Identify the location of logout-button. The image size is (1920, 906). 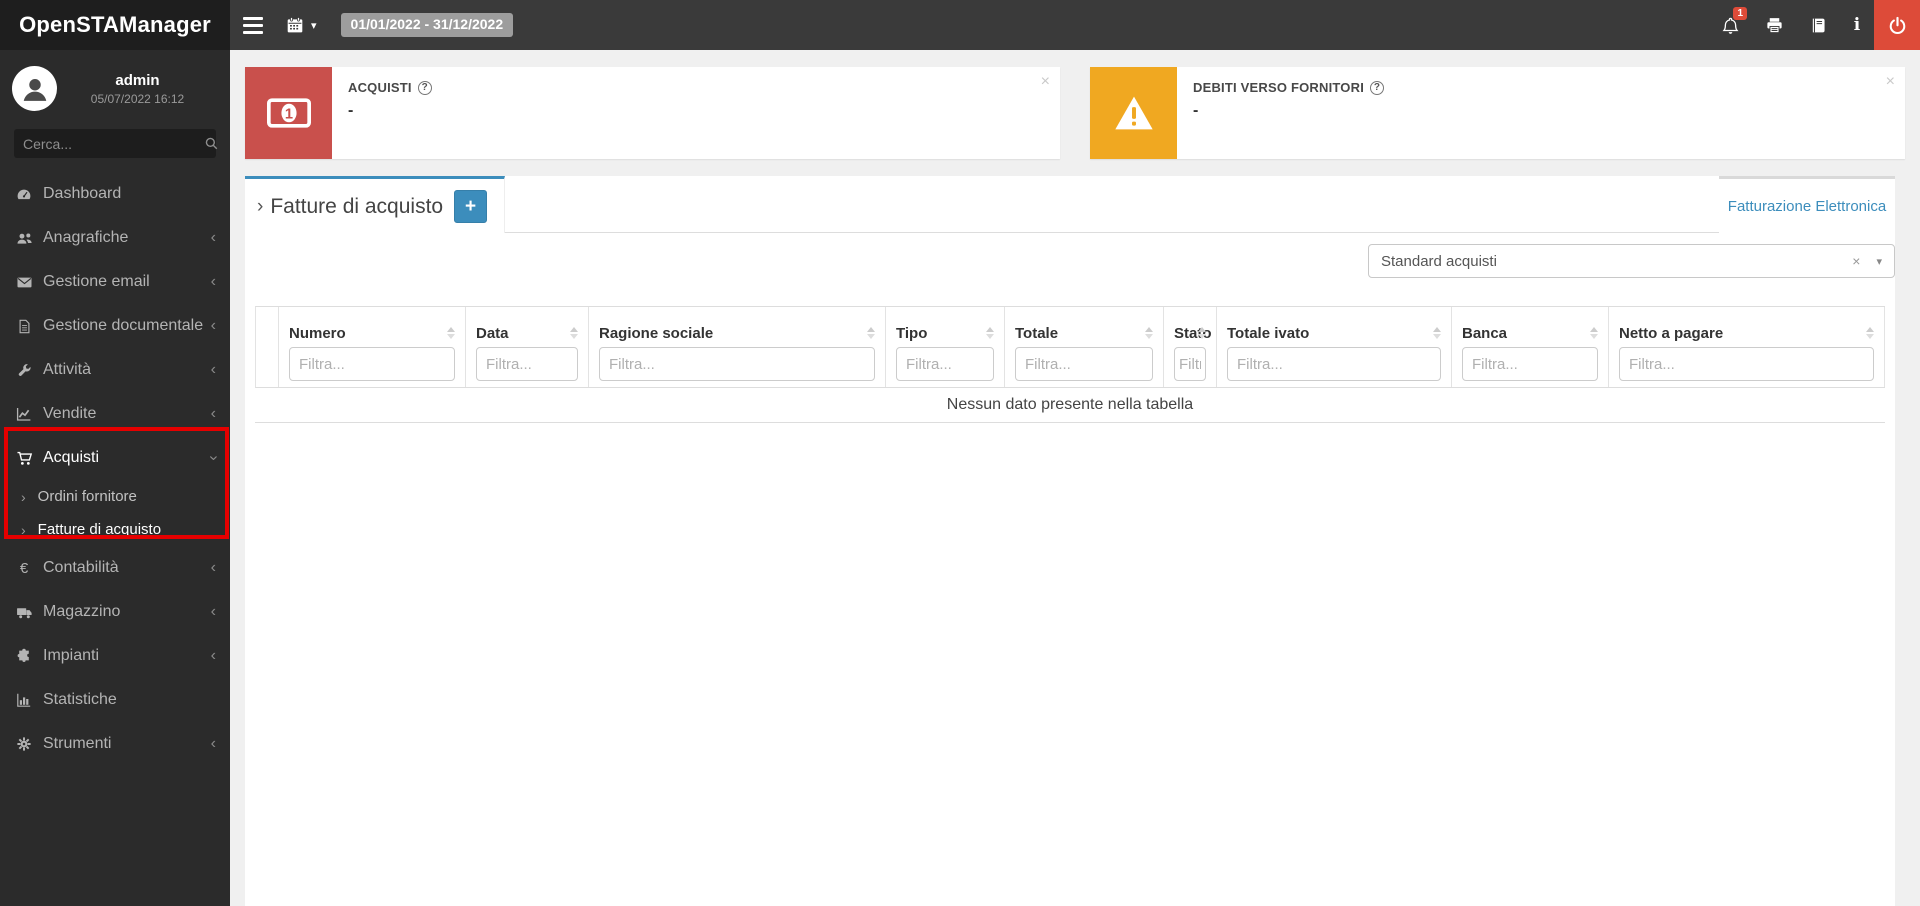
(1897, 25).